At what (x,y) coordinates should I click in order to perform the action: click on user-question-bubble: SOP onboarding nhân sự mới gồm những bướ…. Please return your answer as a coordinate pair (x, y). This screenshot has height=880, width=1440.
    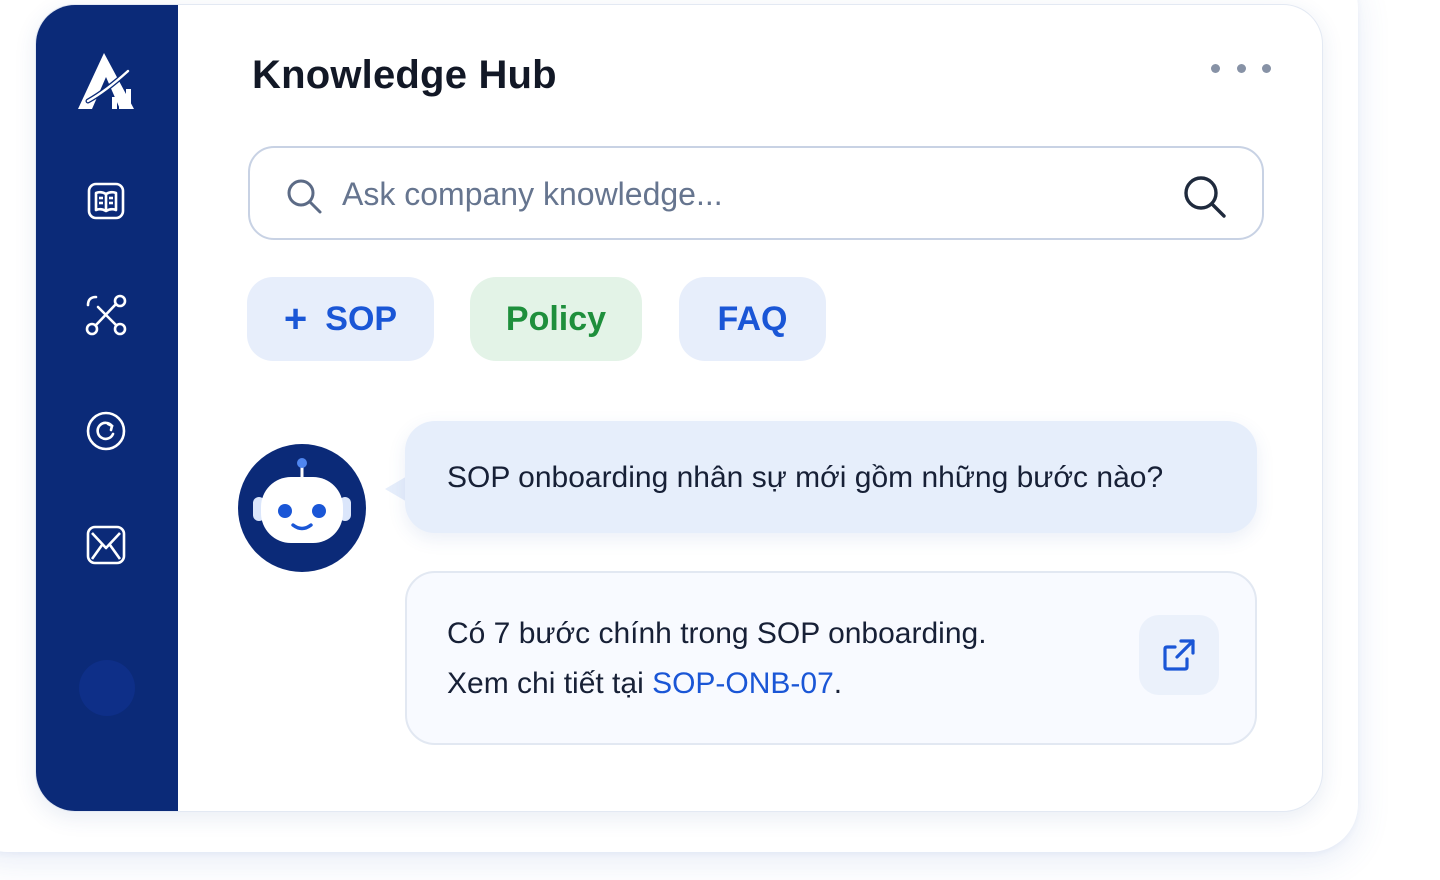
    Looking at the image, I should click on (831, 477).